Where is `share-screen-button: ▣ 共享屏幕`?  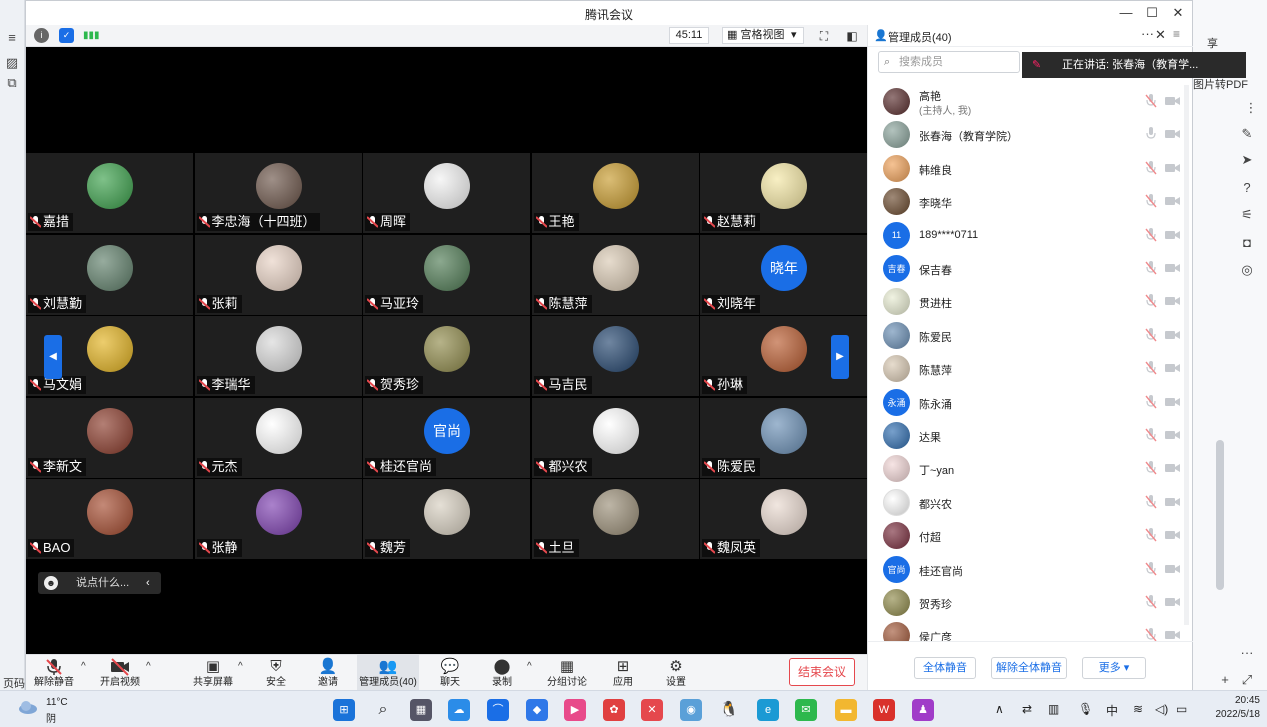
share-screen-button: ▣ 共享屏幕 is located at coordinates (213, 673).